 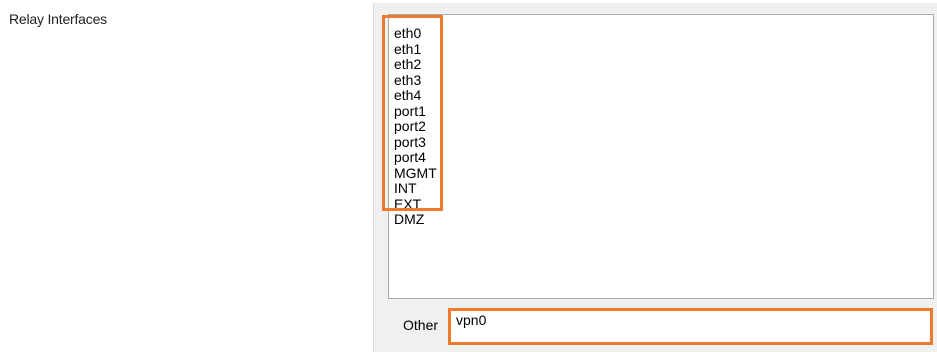 I want to click on interface-option-int: INT, so click(x=405, y=188).